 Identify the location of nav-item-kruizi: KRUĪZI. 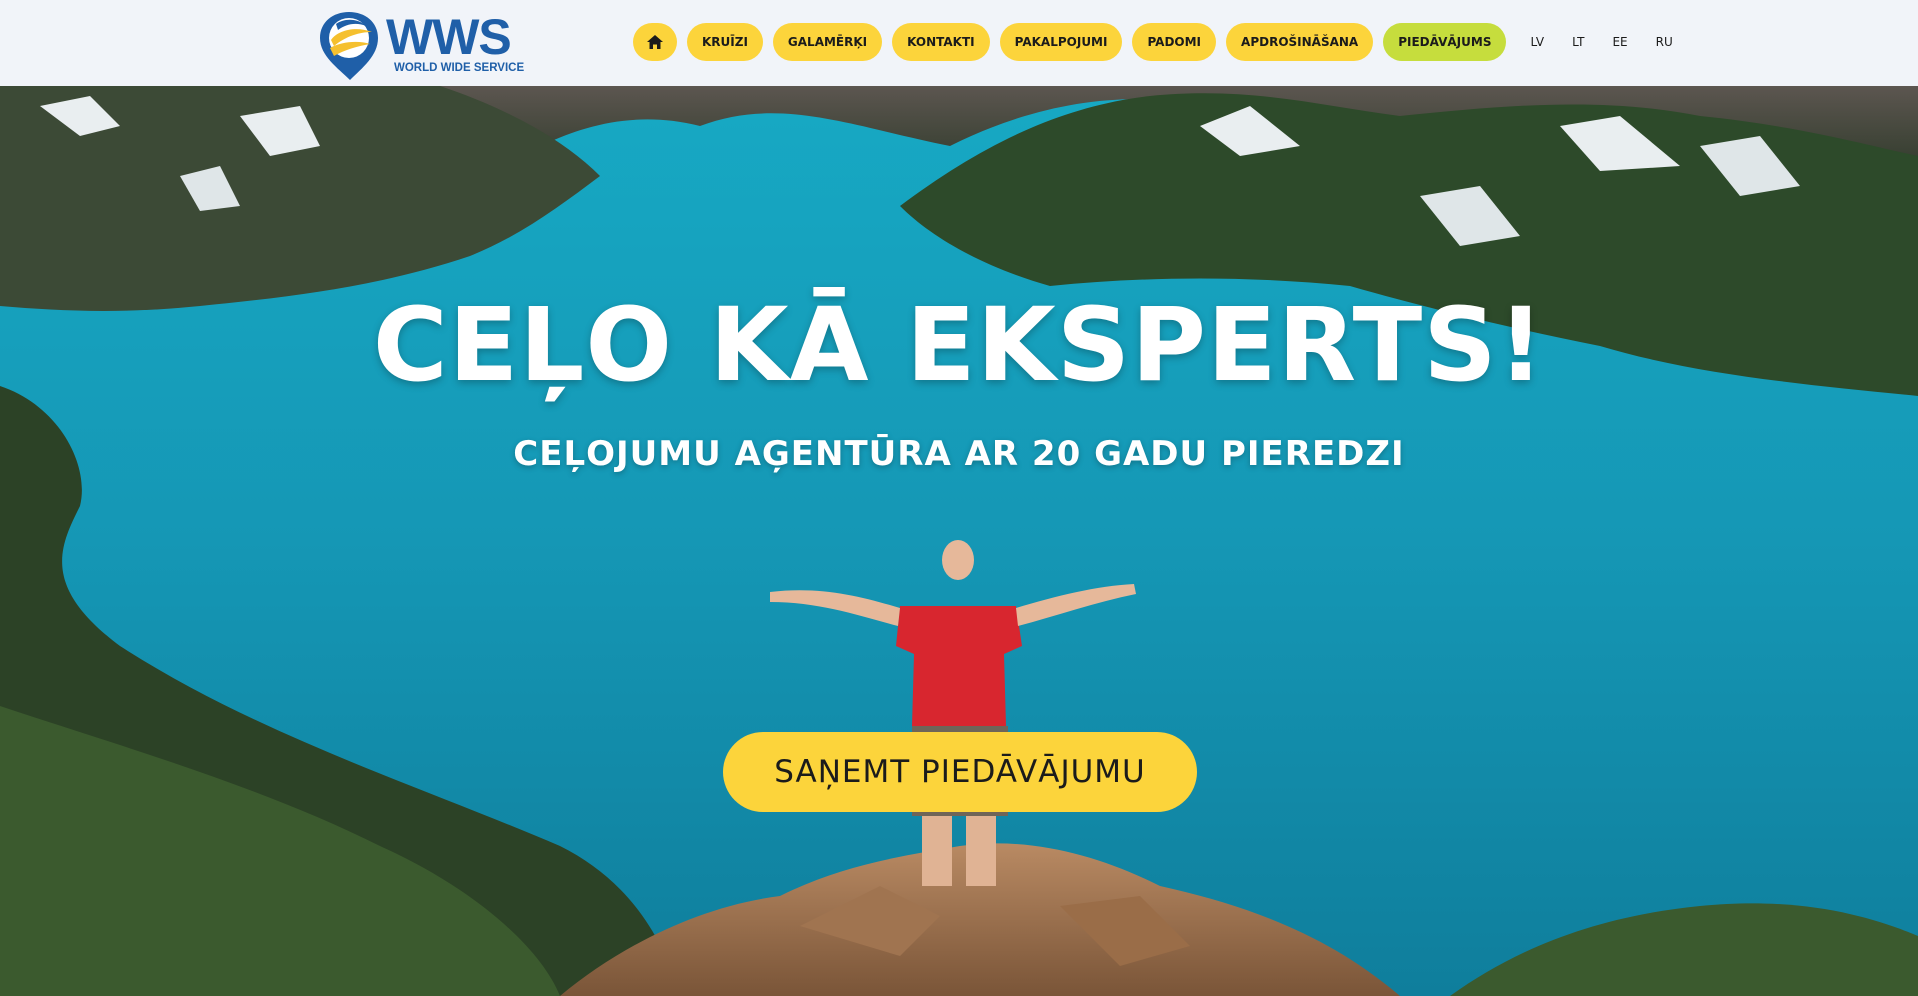
(725, 42).